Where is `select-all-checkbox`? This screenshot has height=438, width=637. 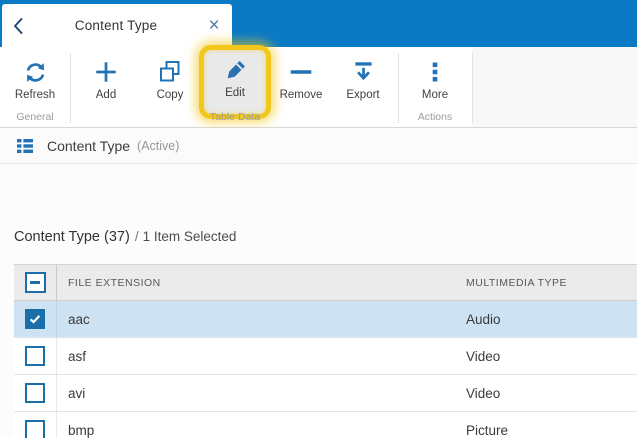 select-all-checkbox is located at coordinates (35, 282).